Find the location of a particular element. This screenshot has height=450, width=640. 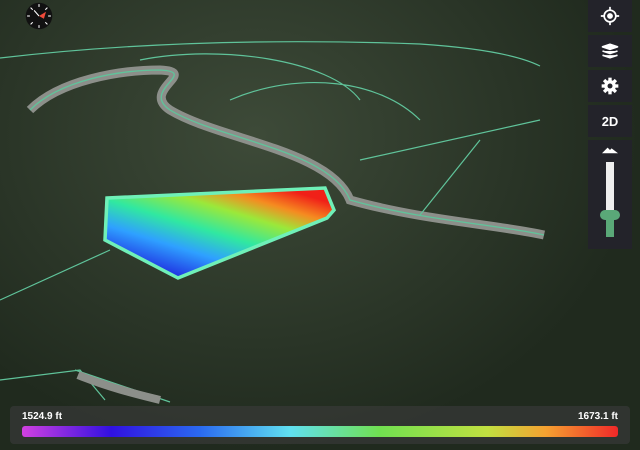

layers-icon is located at coordinates (610, 51).